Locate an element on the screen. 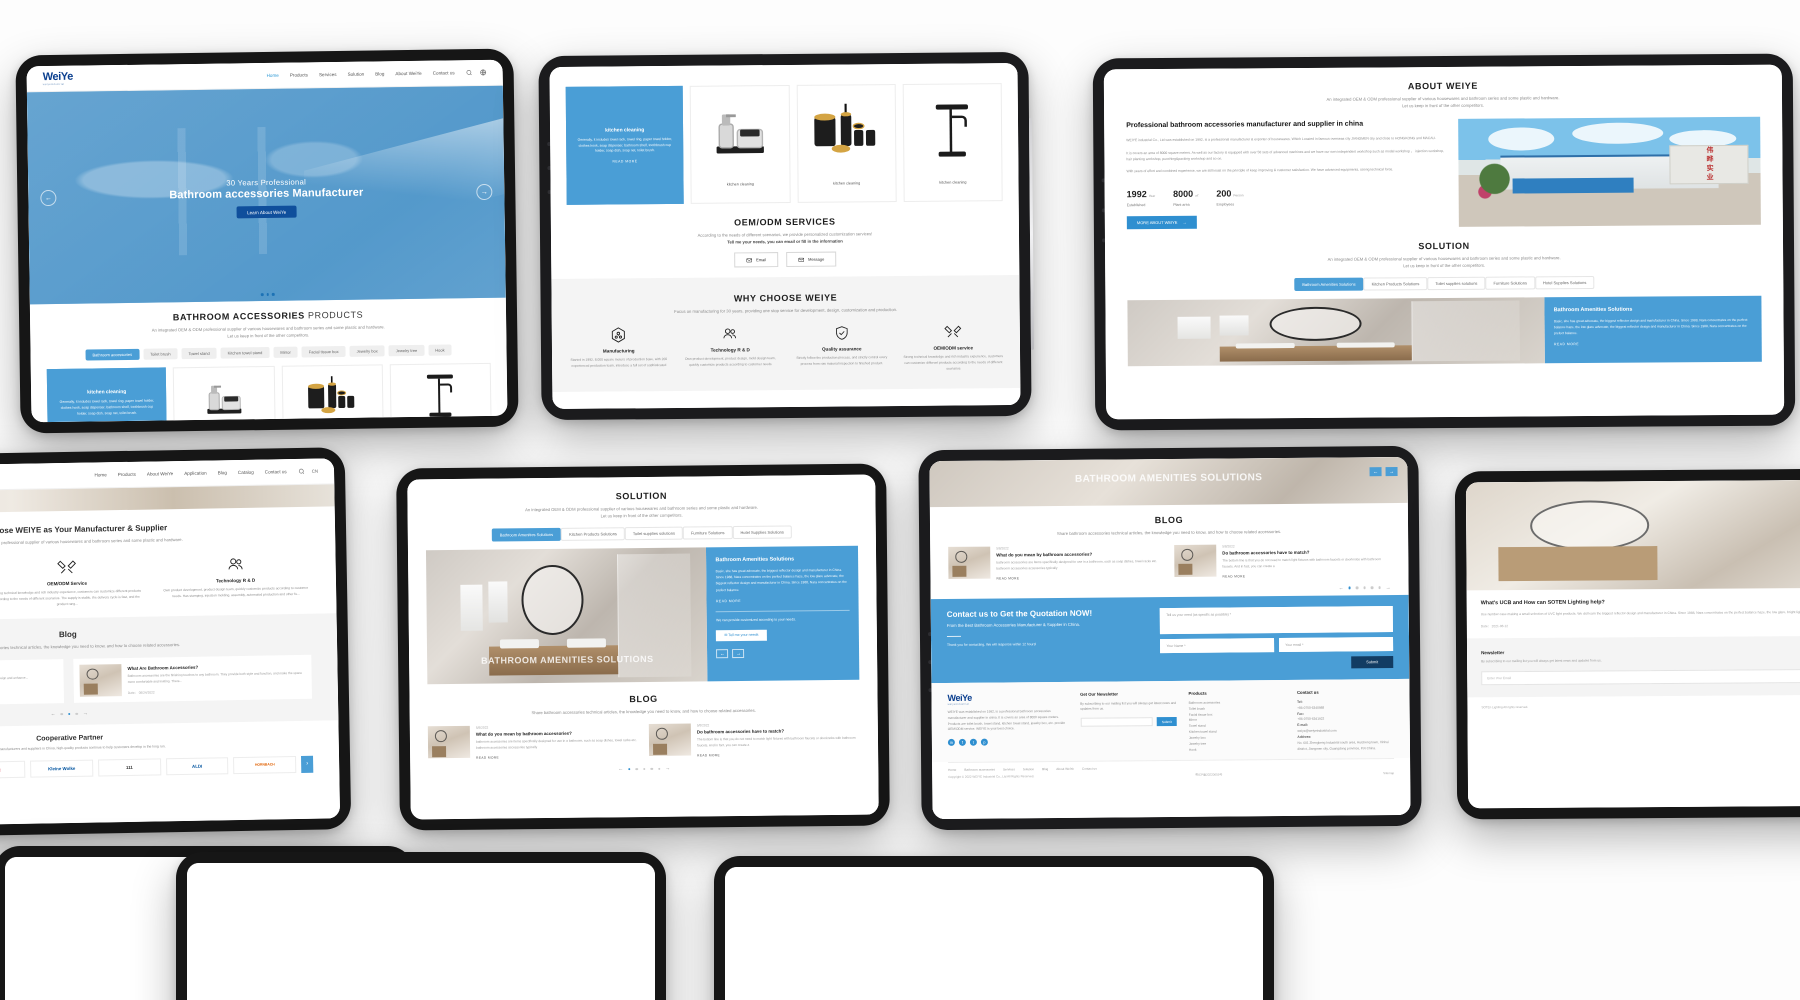 Image resolution: width=1800 pixels, height=1000 pixels. footer-logo: WeiYe weiyeindustrial is located at coordinates (1007, 698).